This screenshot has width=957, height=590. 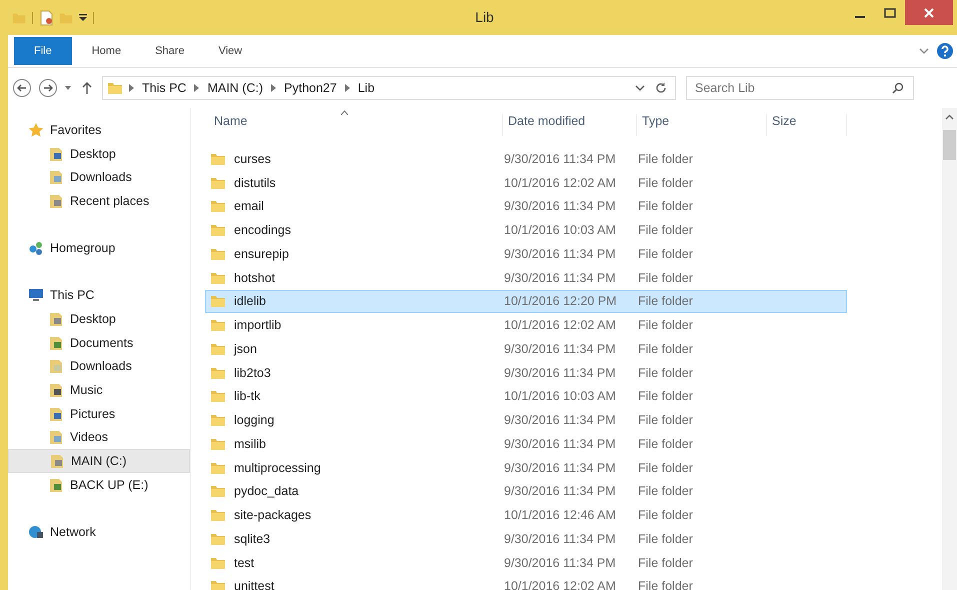 What do you see at coordinates (99, 390) in the screenshot?
I see `nav-item: Music` at bounding box center [99, 390].